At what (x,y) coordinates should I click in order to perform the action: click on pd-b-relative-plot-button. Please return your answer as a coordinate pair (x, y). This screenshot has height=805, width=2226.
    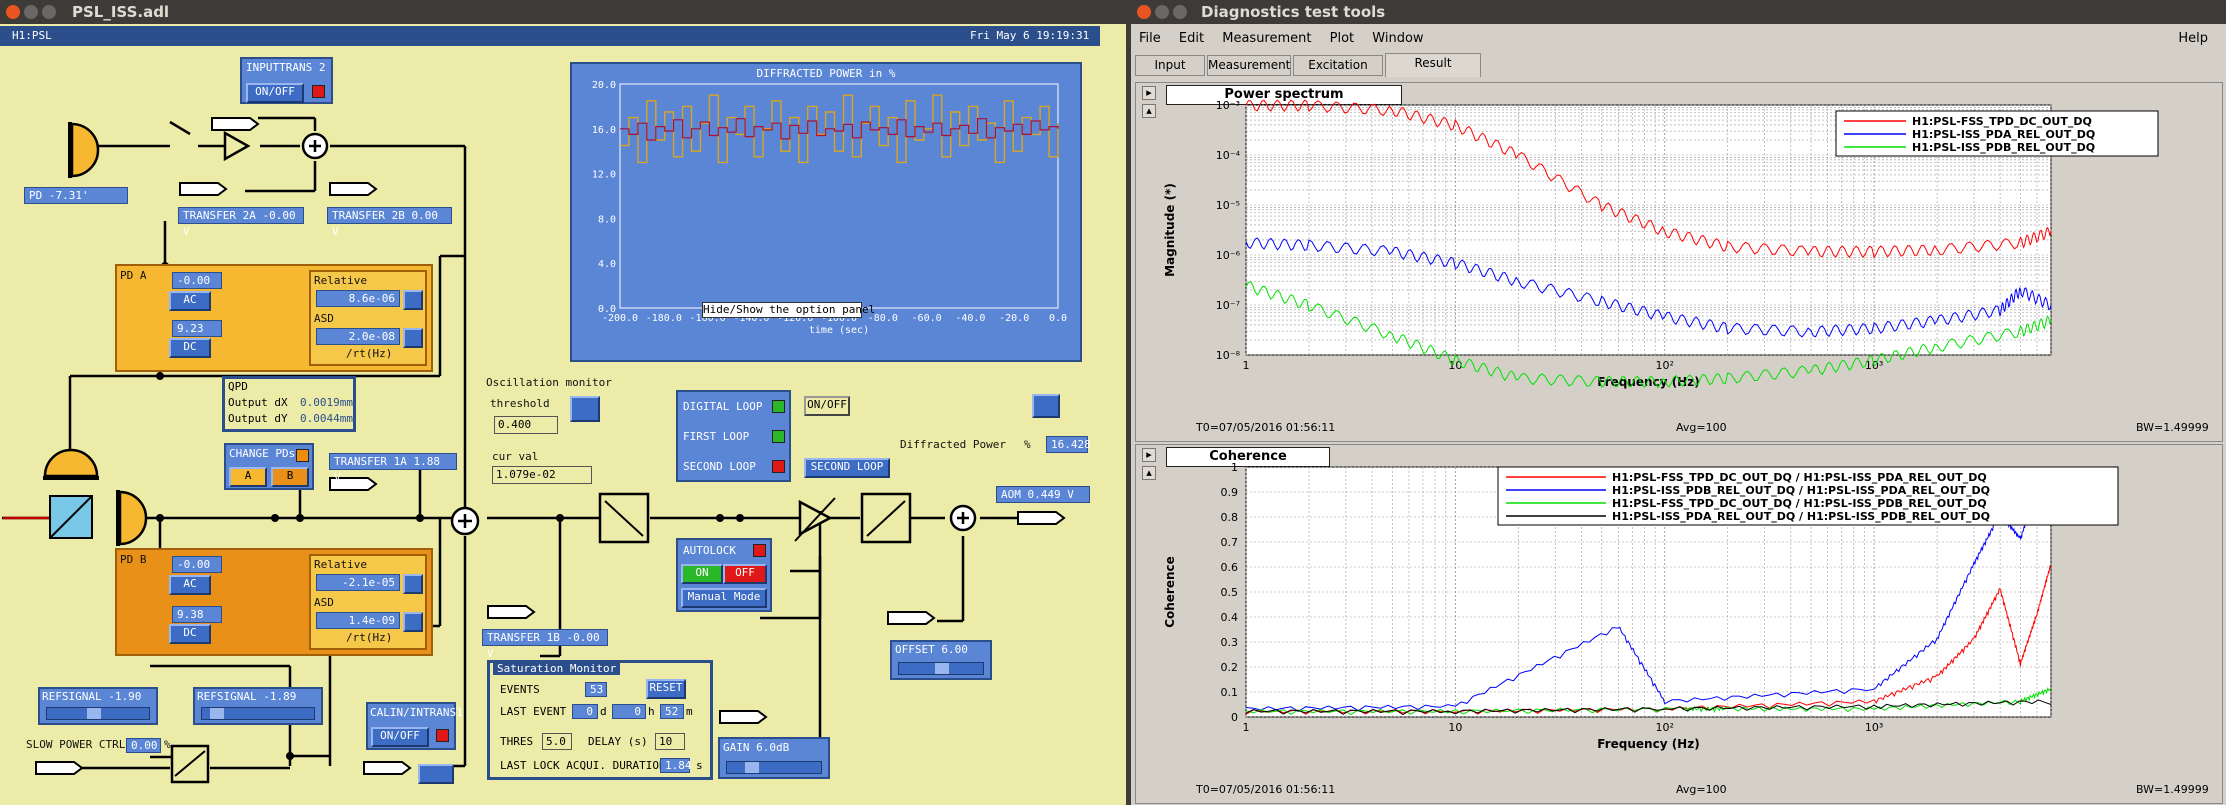
    Looking at the image, I should click on (413, 584).